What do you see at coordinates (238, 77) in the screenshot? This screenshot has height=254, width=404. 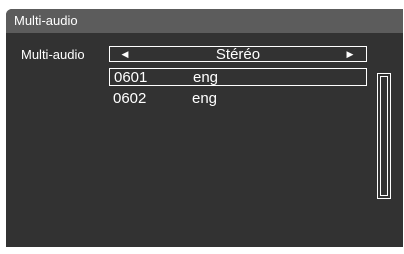 I see `audio-track-item: 0601 eng` at bounding box center [238, 77].